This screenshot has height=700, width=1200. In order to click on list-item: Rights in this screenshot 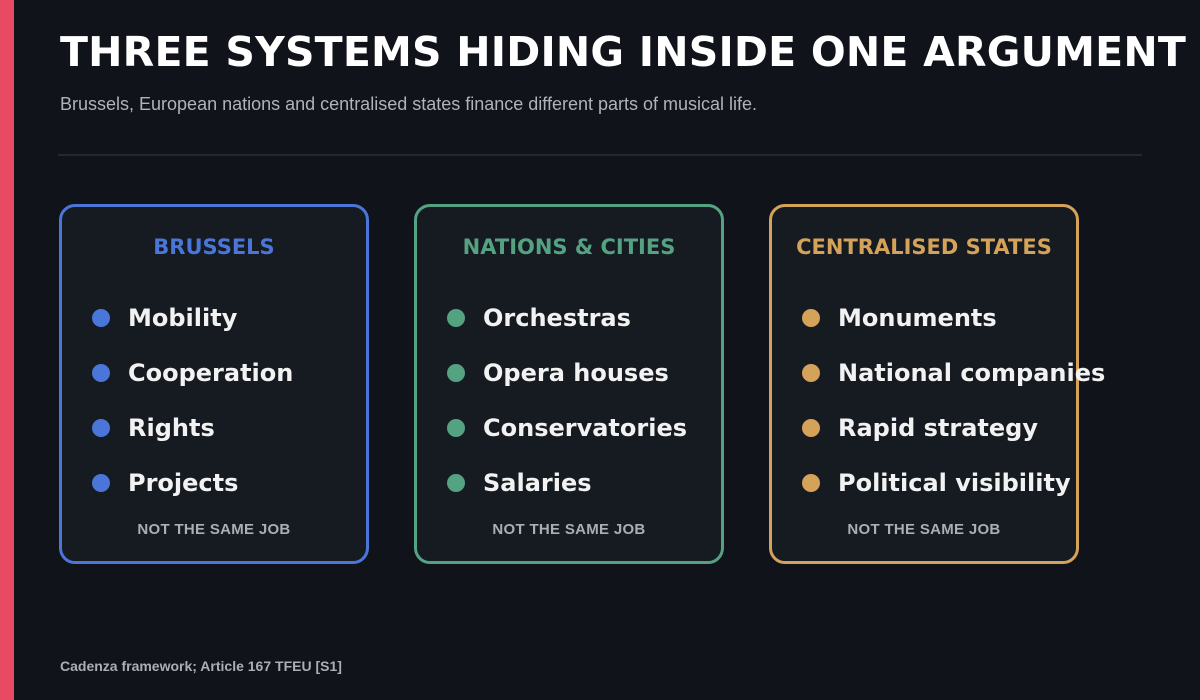, I will do `click(153, 428)`.